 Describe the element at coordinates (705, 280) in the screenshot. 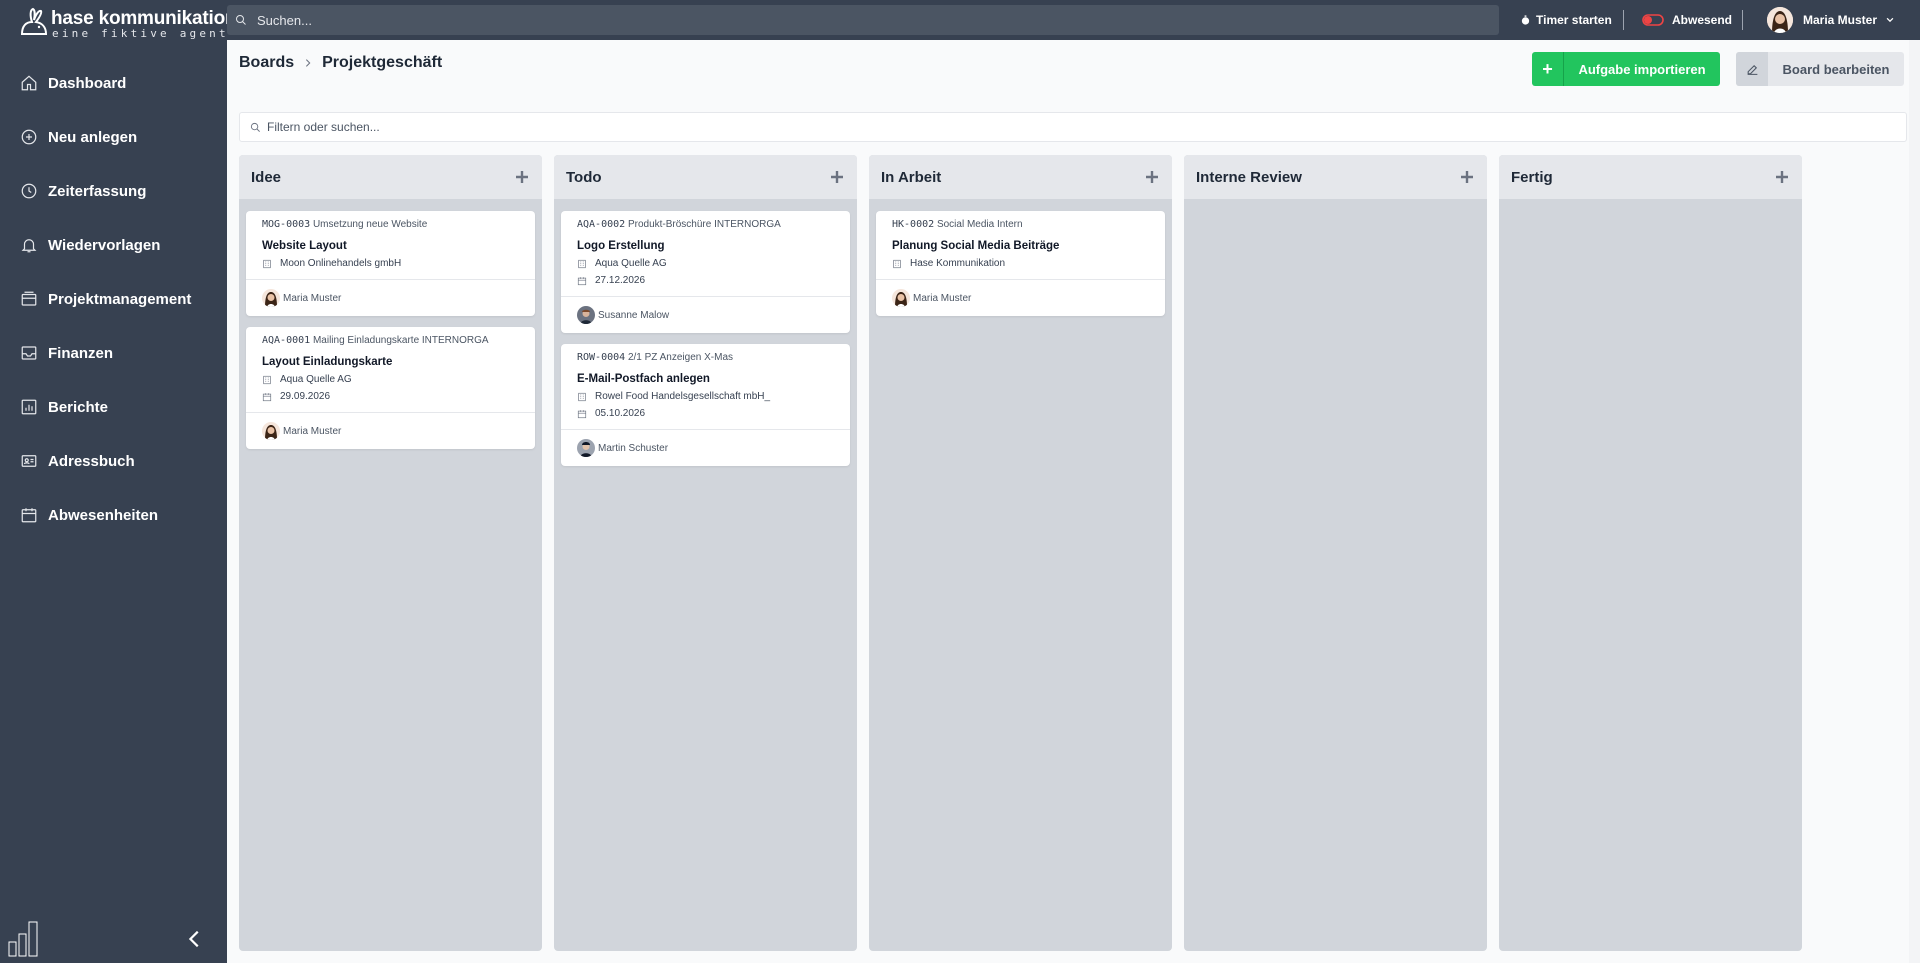

I see `card-due-date: 27.12.2026` at that location.